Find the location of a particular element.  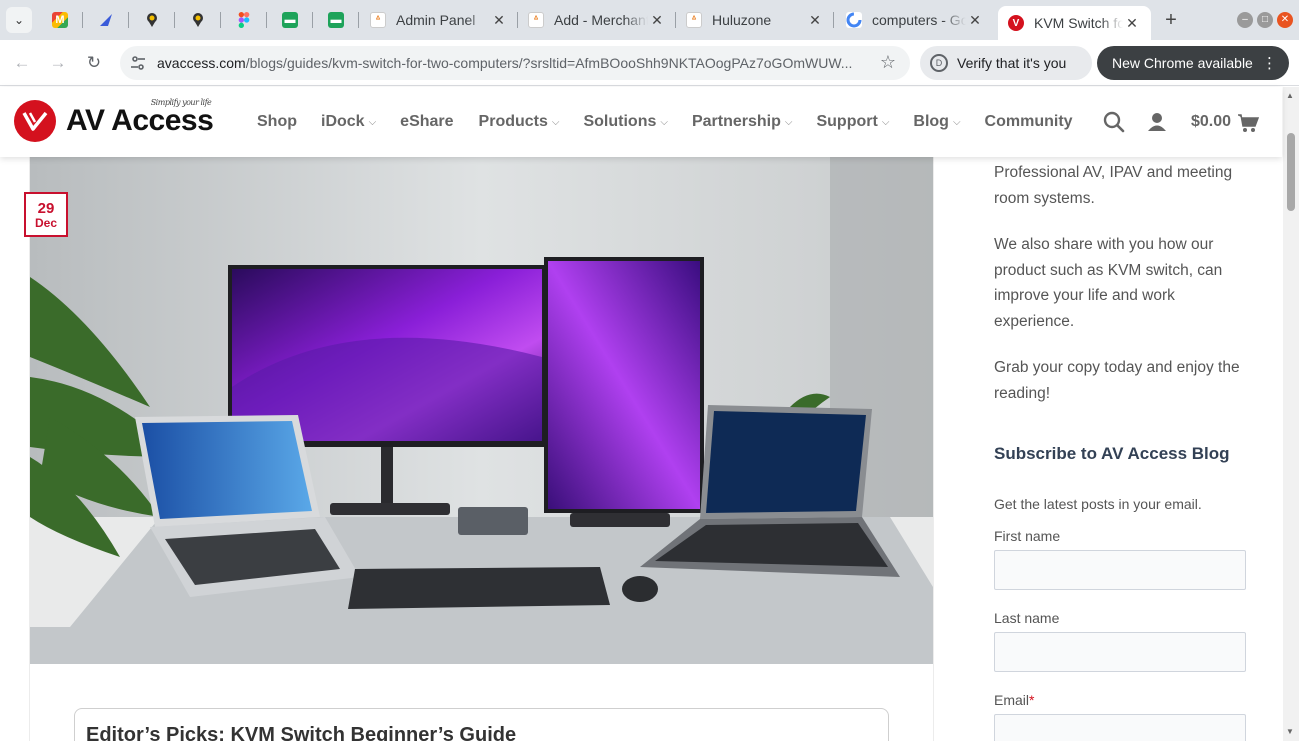

reload-icon: ↻ is located at coordinates (94, 63).